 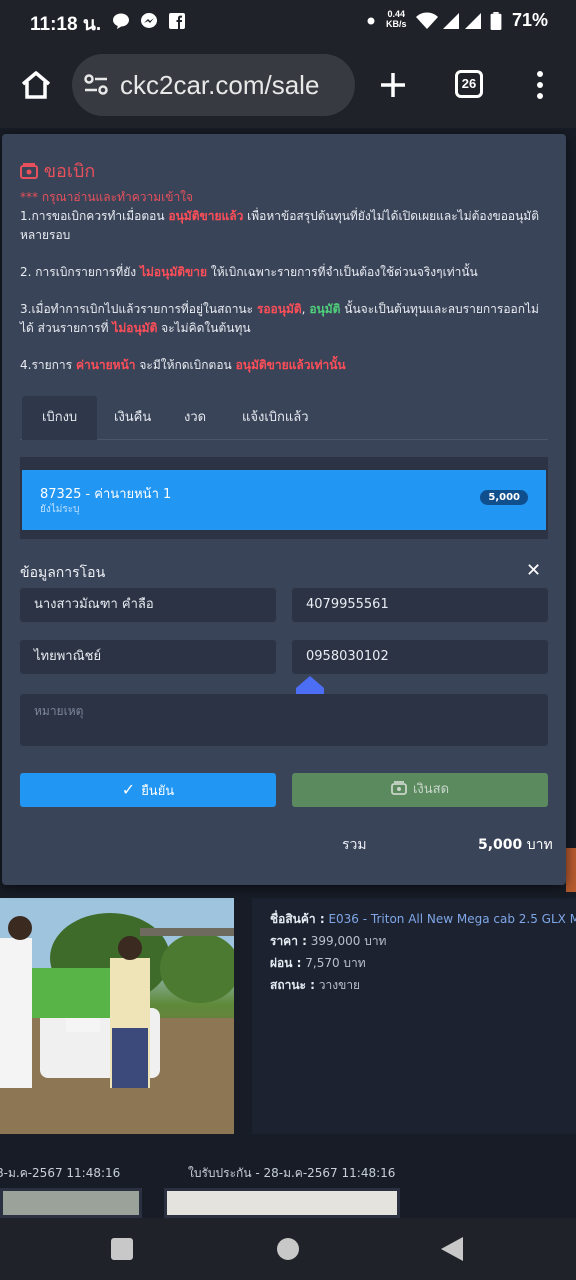 I want to click on line-app-icon, so click(x=121, y=21).